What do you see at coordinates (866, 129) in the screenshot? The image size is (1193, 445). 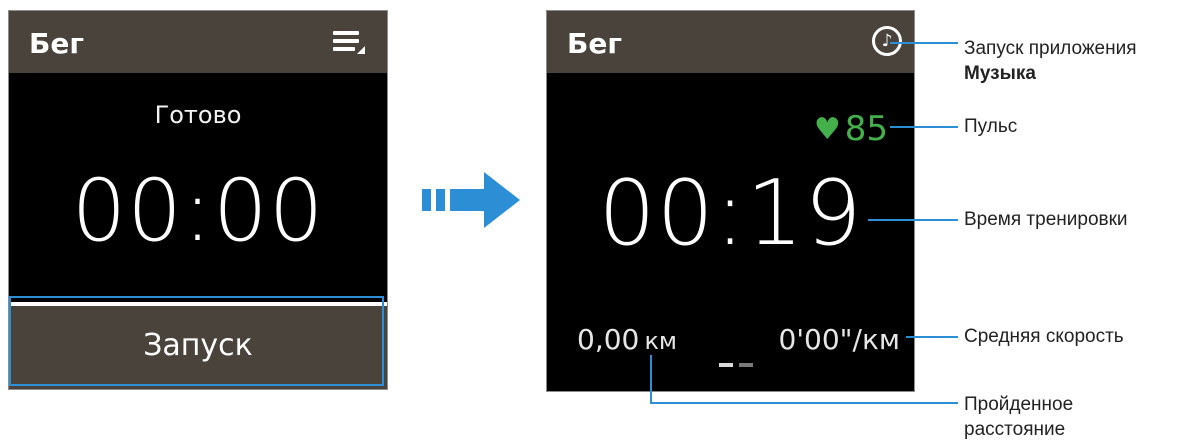 I see `pulse-value: 85` at bounding box center [866, 129].